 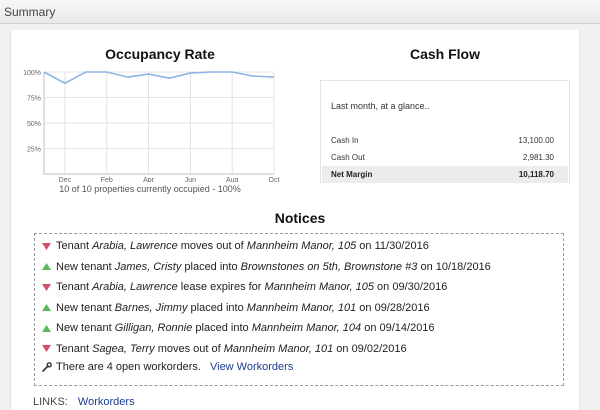 I want to click on notice-text: on 09/02/2016, so click(x=370, y=348).